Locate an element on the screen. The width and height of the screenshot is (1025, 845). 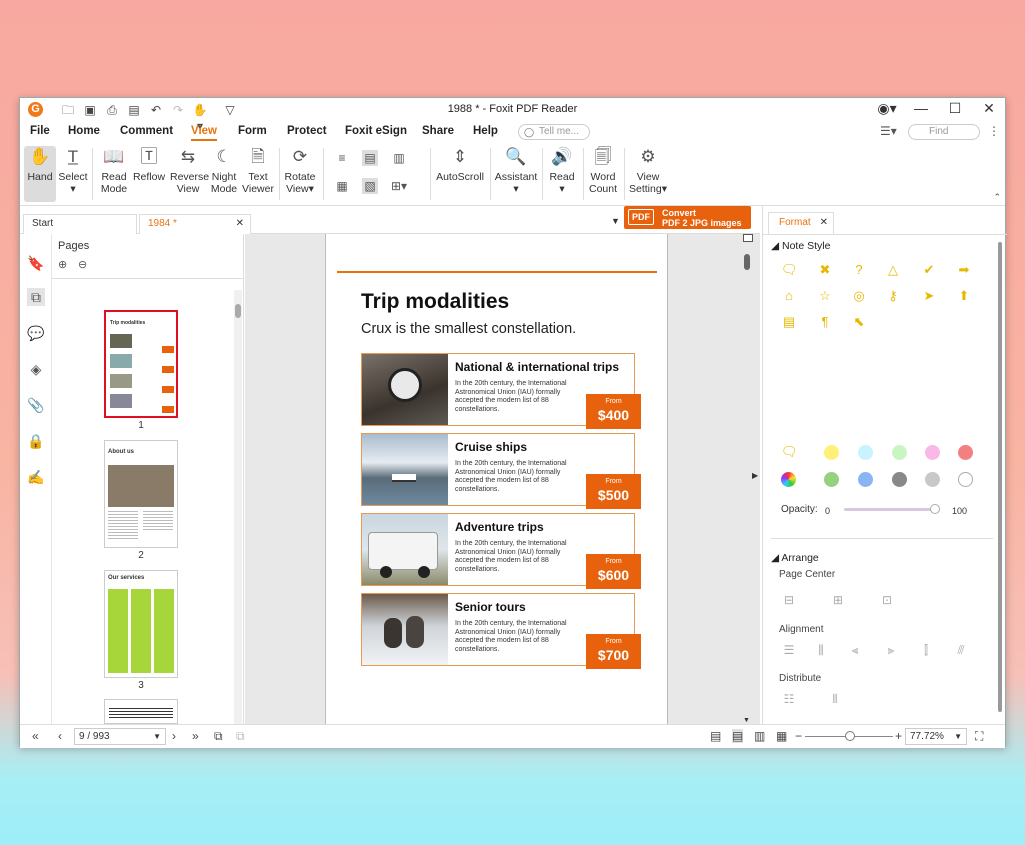
color-swatch-light-green is located at coordinates (899, 452).